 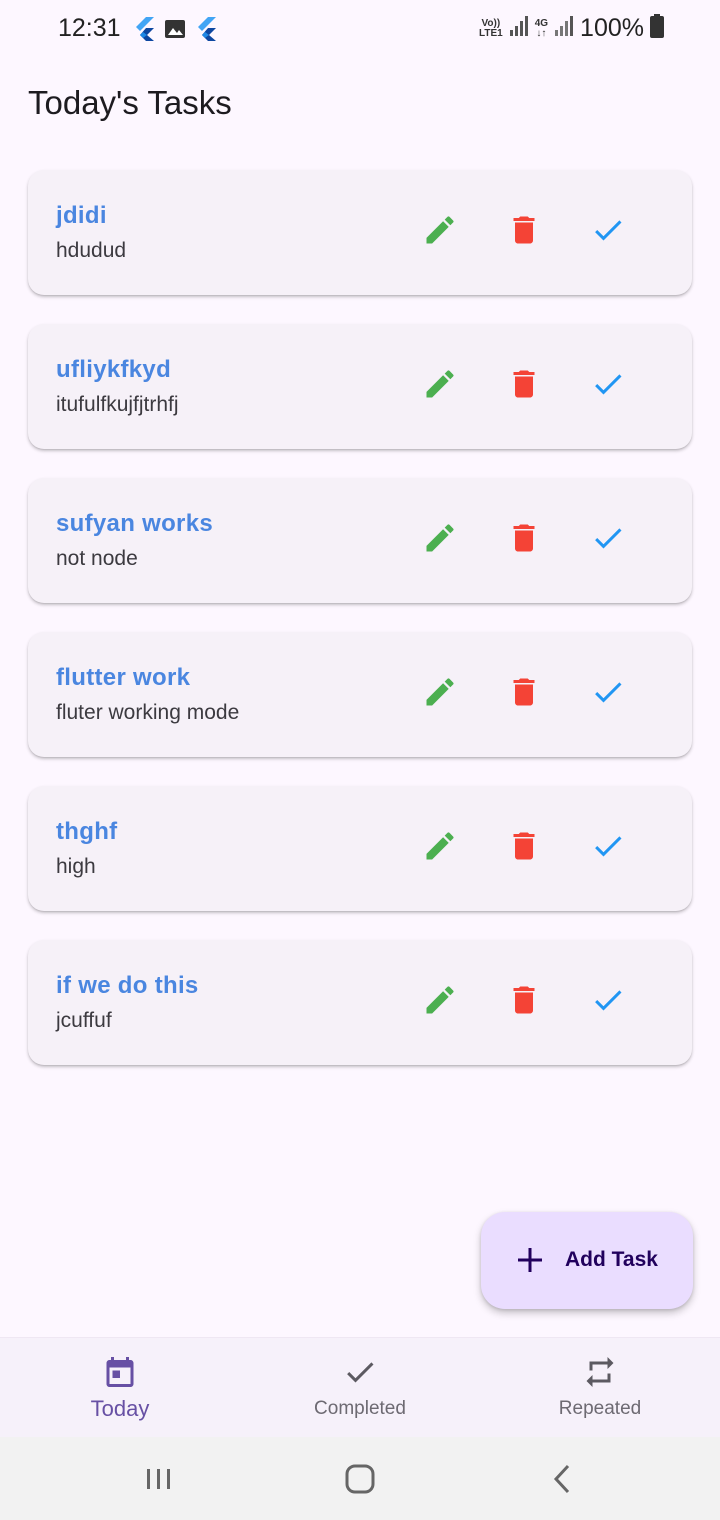 I want to click on image-icon, so click(x=175, y=31).